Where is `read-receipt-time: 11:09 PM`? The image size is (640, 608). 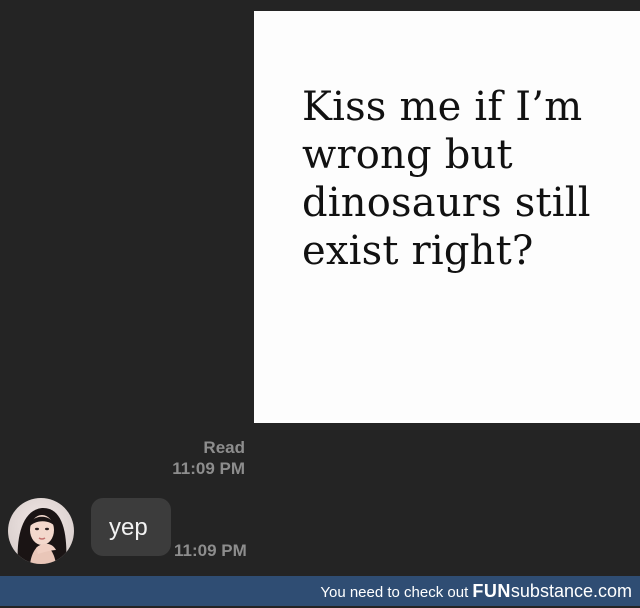
read-receipt-time: 11:09 PM is located at coordinates (208, 468).